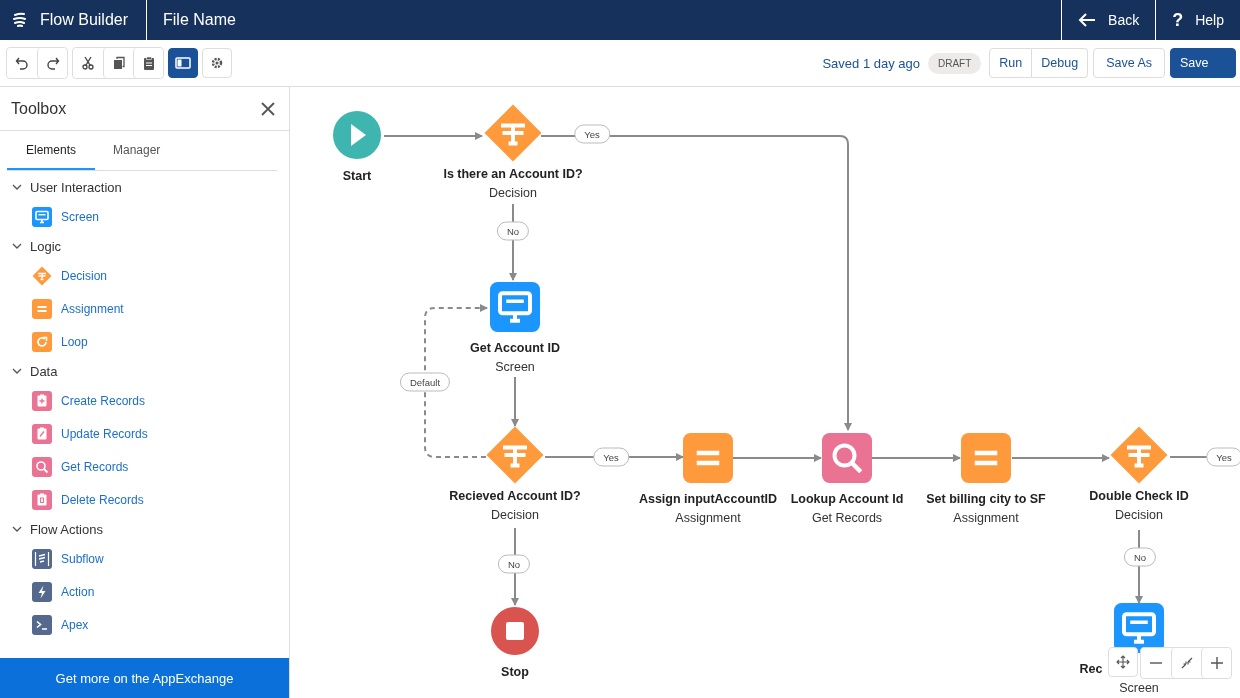 The image size is (1240, 698). I want to click on plus-icon, so click(1216, 663).